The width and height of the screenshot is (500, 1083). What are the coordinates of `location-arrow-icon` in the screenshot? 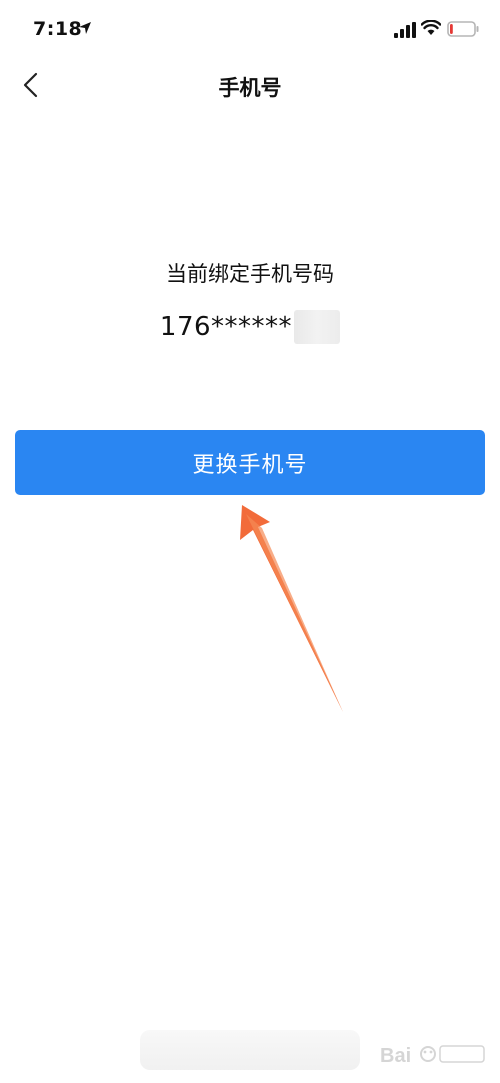 It's located at (85, 28).